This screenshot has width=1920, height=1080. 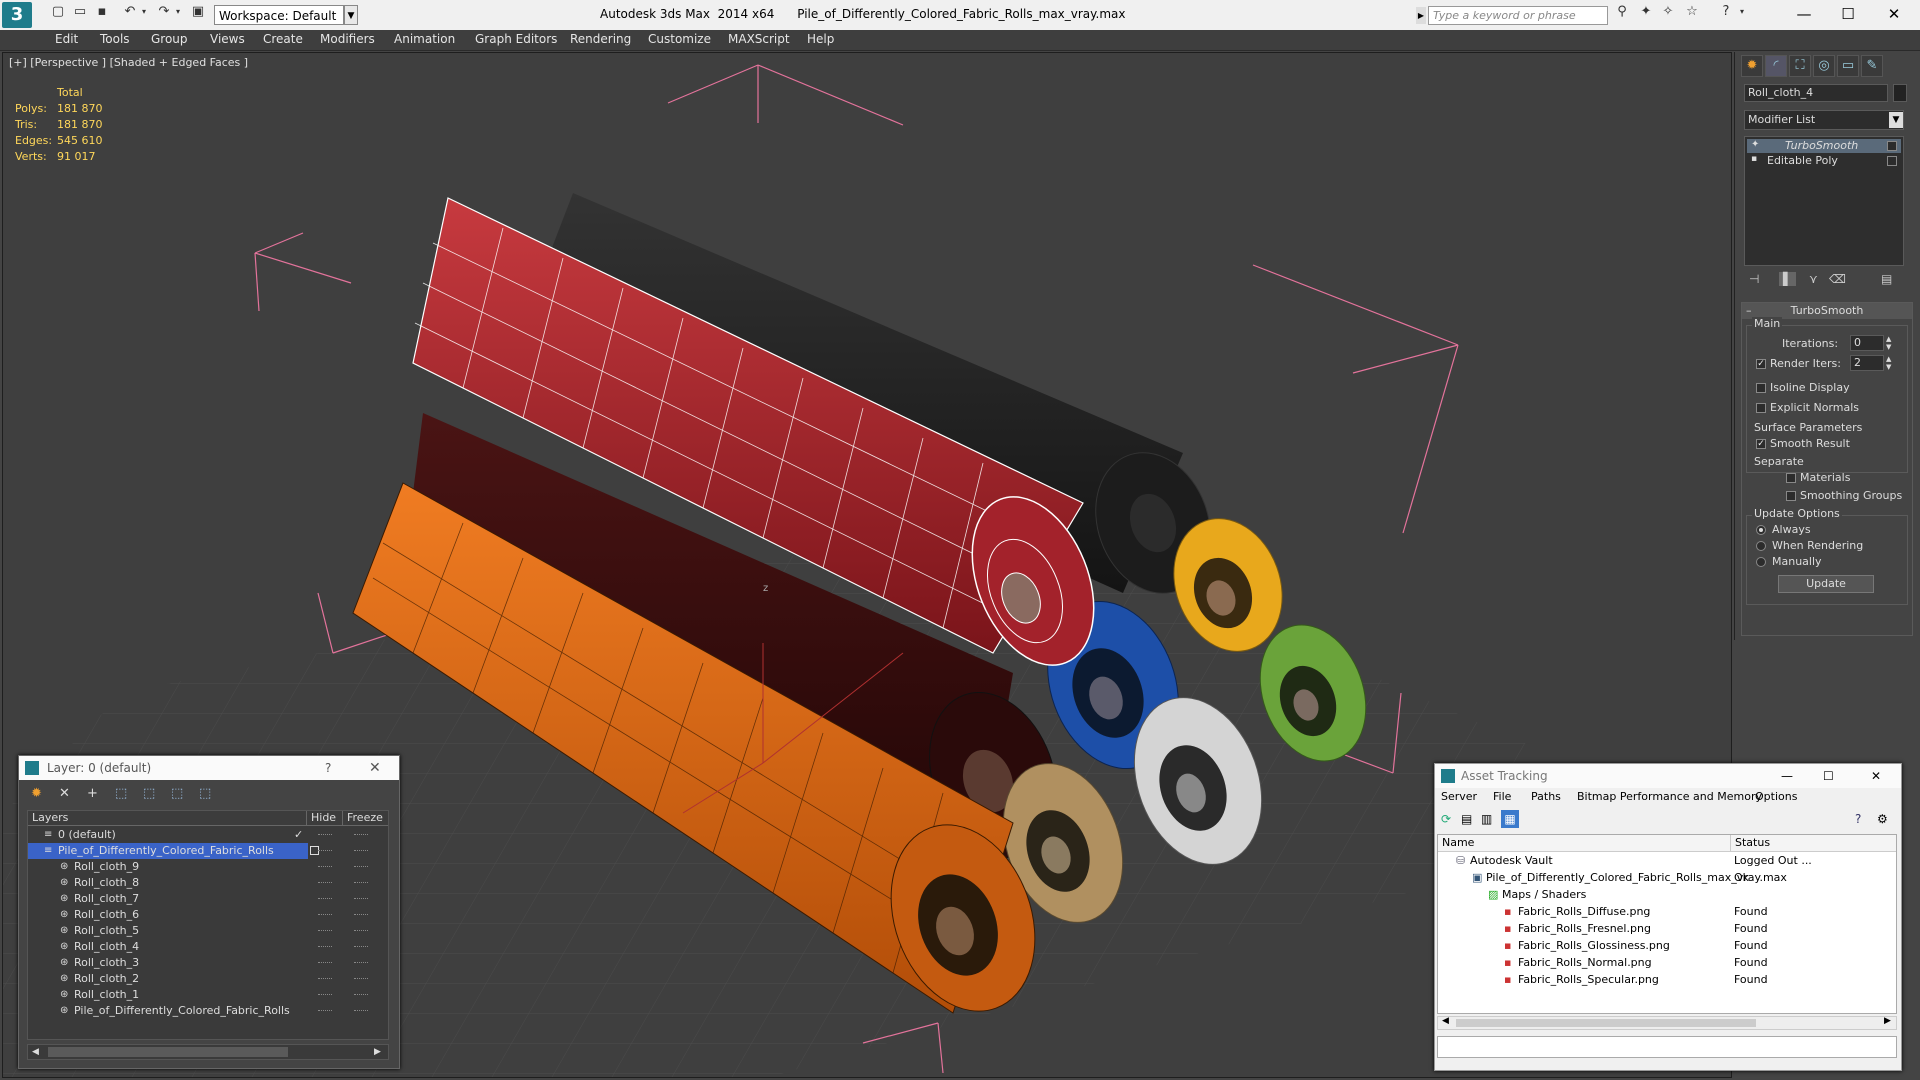 What do you see at coordinates (178, 12) in the screenshot?
I see `redo-dropdown-icon: ▾` at bounding box center [178, 12].